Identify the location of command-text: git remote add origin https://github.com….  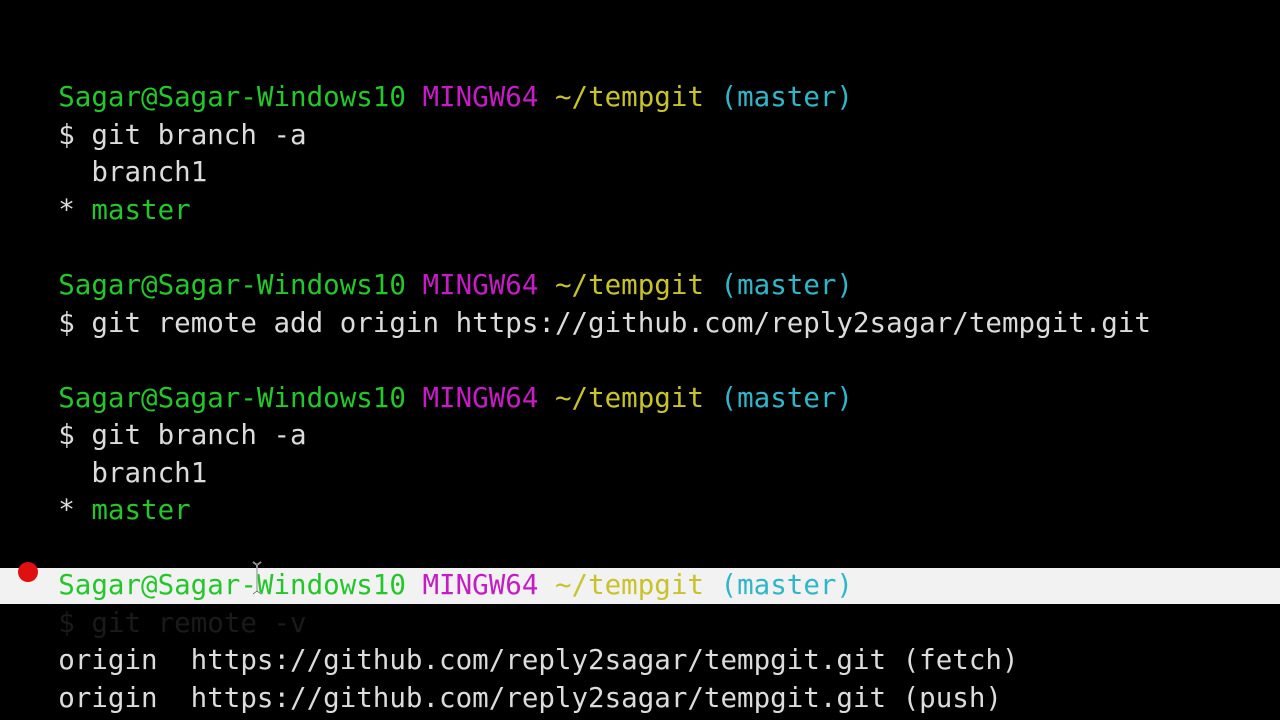
(621, 322).